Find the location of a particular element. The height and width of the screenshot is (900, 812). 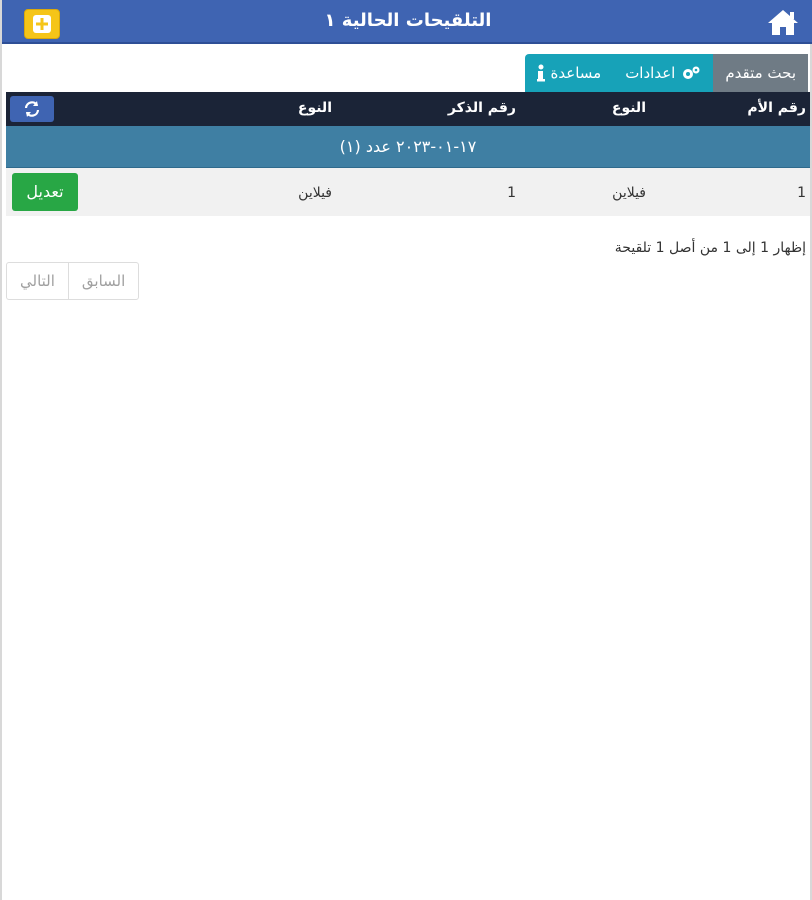

pagination: التالي السابق is located at coordinates (73, 281).